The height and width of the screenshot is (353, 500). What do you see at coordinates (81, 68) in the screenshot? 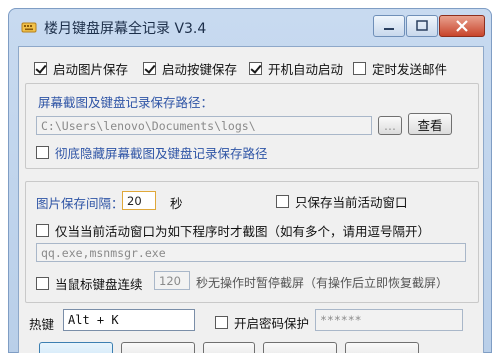
I see `start-screenshot-save-checkbox: 启动图片保存` at bounding box center [81, 68].